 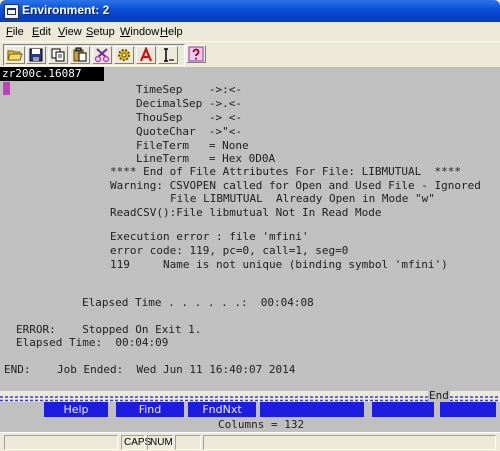 I want to click on settings-button, so click(x=124, y=55).